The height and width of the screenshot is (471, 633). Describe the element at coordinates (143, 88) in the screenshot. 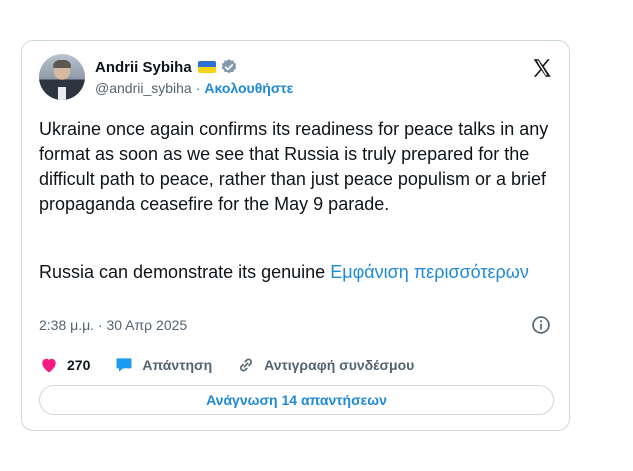

I see `author-handle: @andrii_sybiha` at that location.